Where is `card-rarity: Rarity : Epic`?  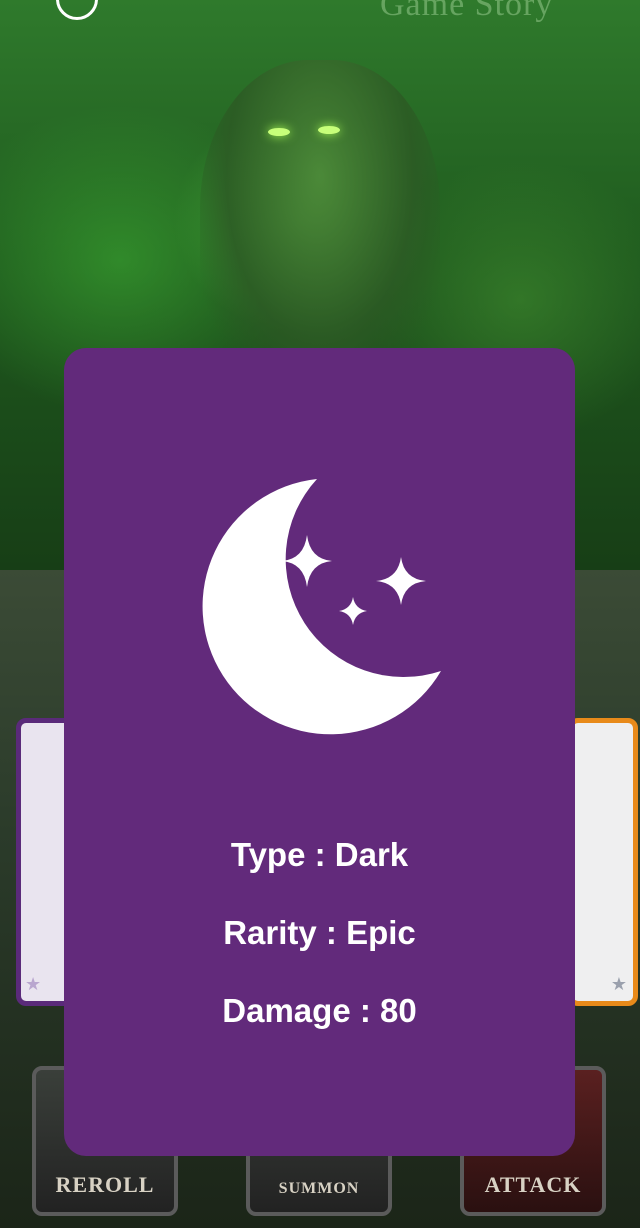 card-rarity: Rarity : Epic is located at coordinates (319, 932).